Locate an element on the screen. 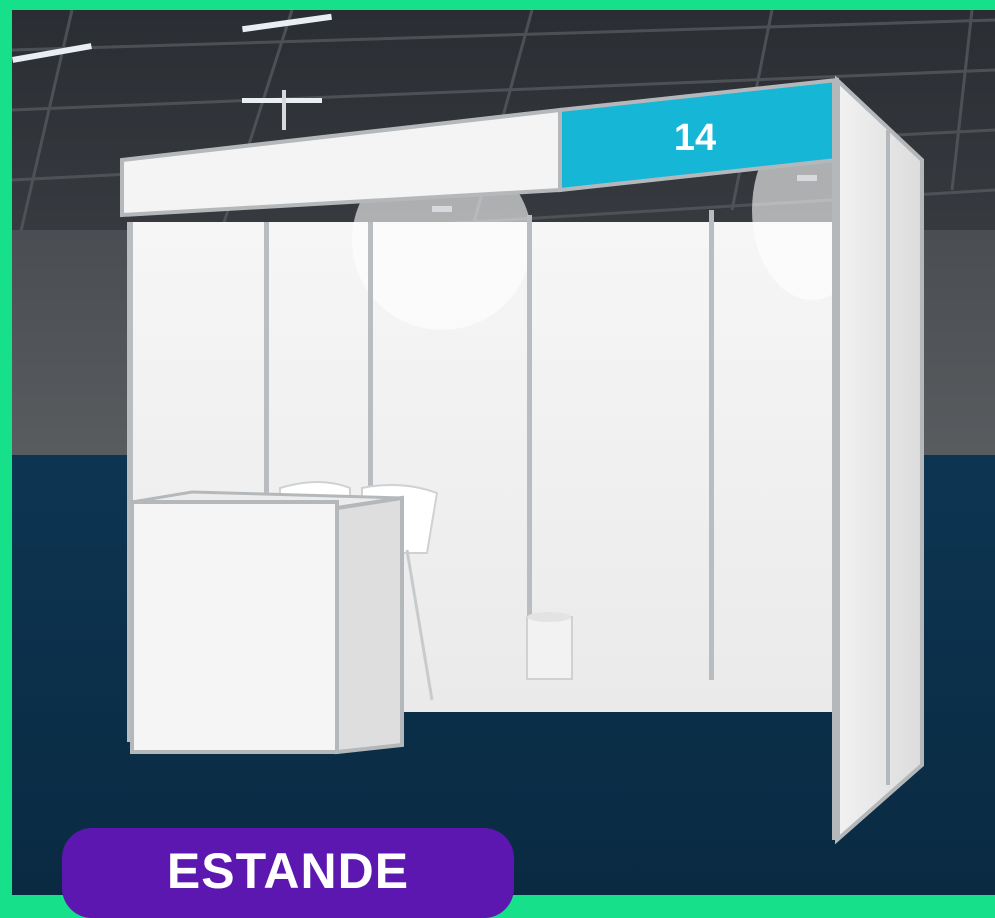 The image size is (995, 918). wastebasket is located at coordinates (549, 646).